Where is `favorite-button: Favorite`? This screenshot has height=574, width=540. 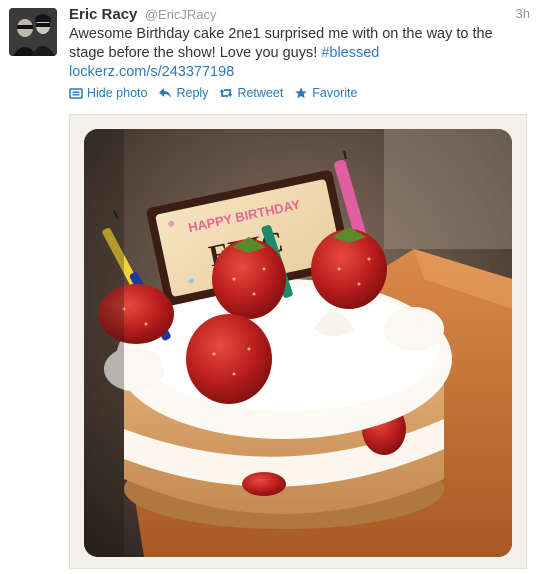 favorite-button: Favorite is located at coordinates (325, 93).